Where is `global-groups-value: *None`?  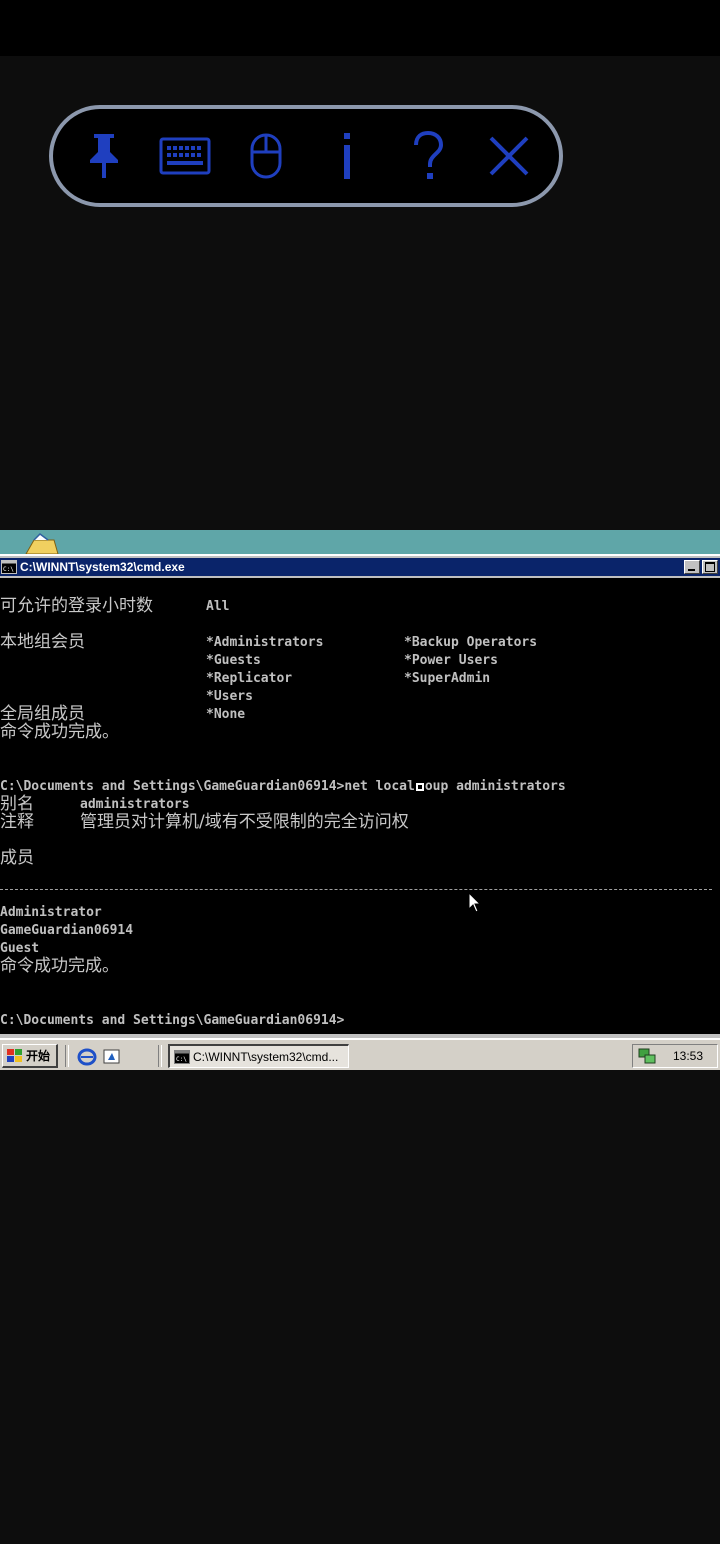
global-groups-value: *None is located at coordinates (226, 714).